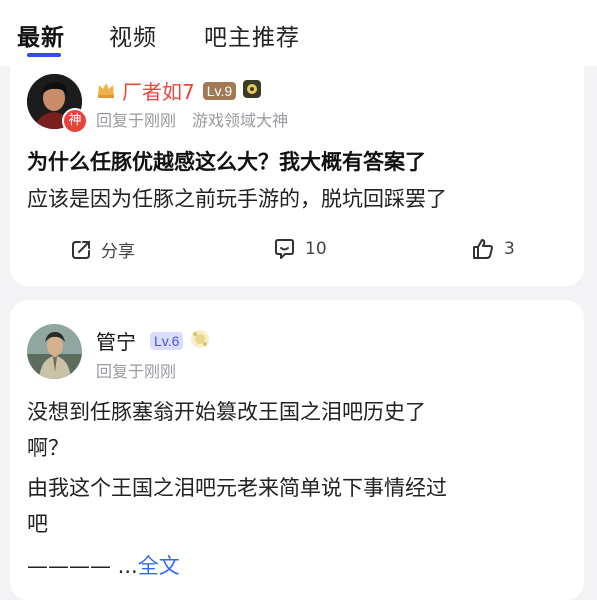  I want to click on like-button: 3, so click(493, 249).